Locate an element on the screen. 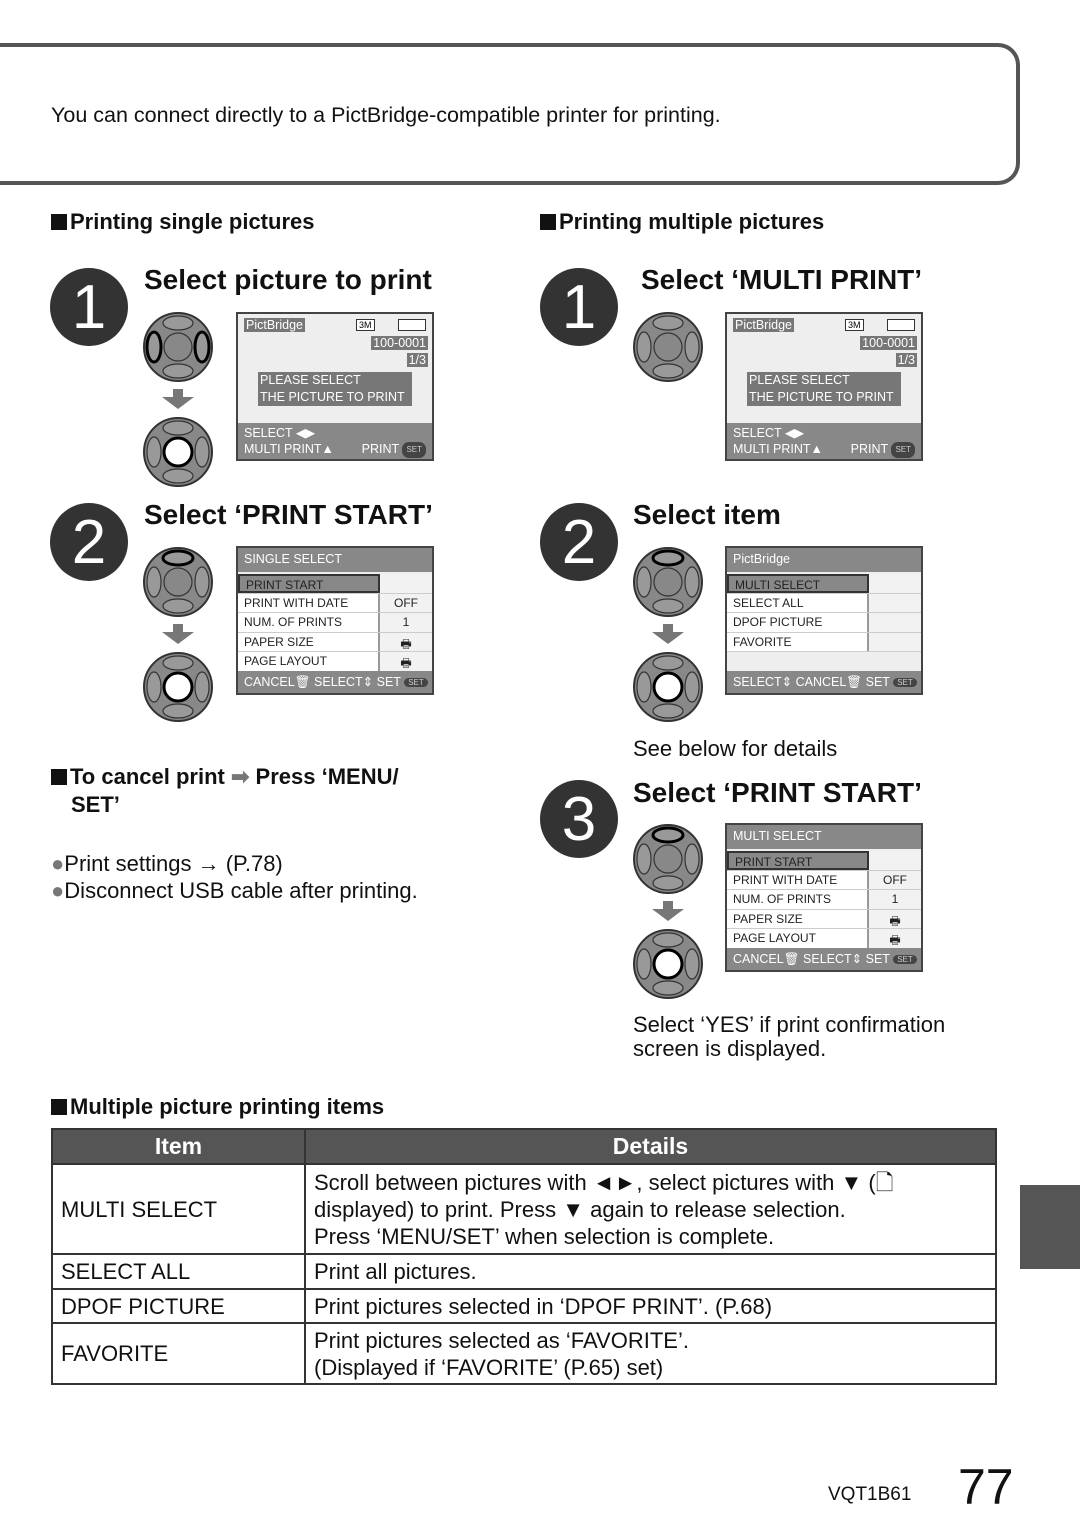 This screenshot has width=1080, height=1535. item-cell: SELECT ALL is located at coordinates (178, 1271).